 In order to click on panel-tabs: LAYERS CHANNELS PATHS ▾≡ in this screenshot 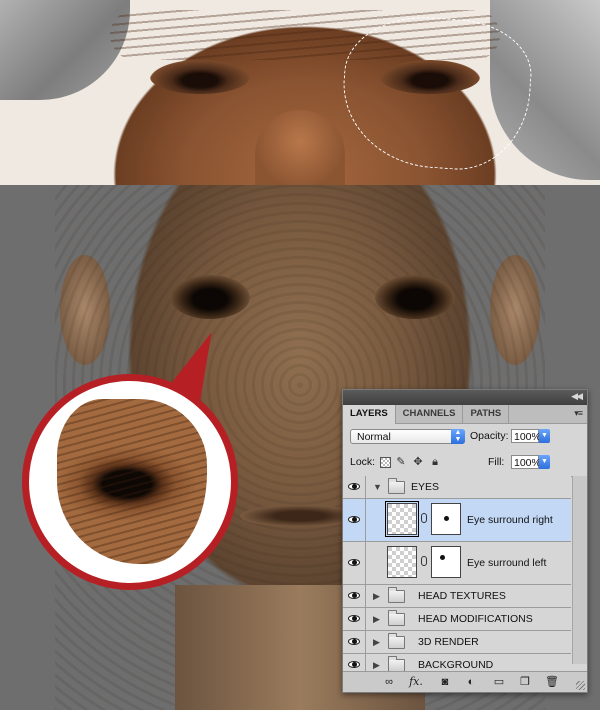, I will do `click(465, 414)`.